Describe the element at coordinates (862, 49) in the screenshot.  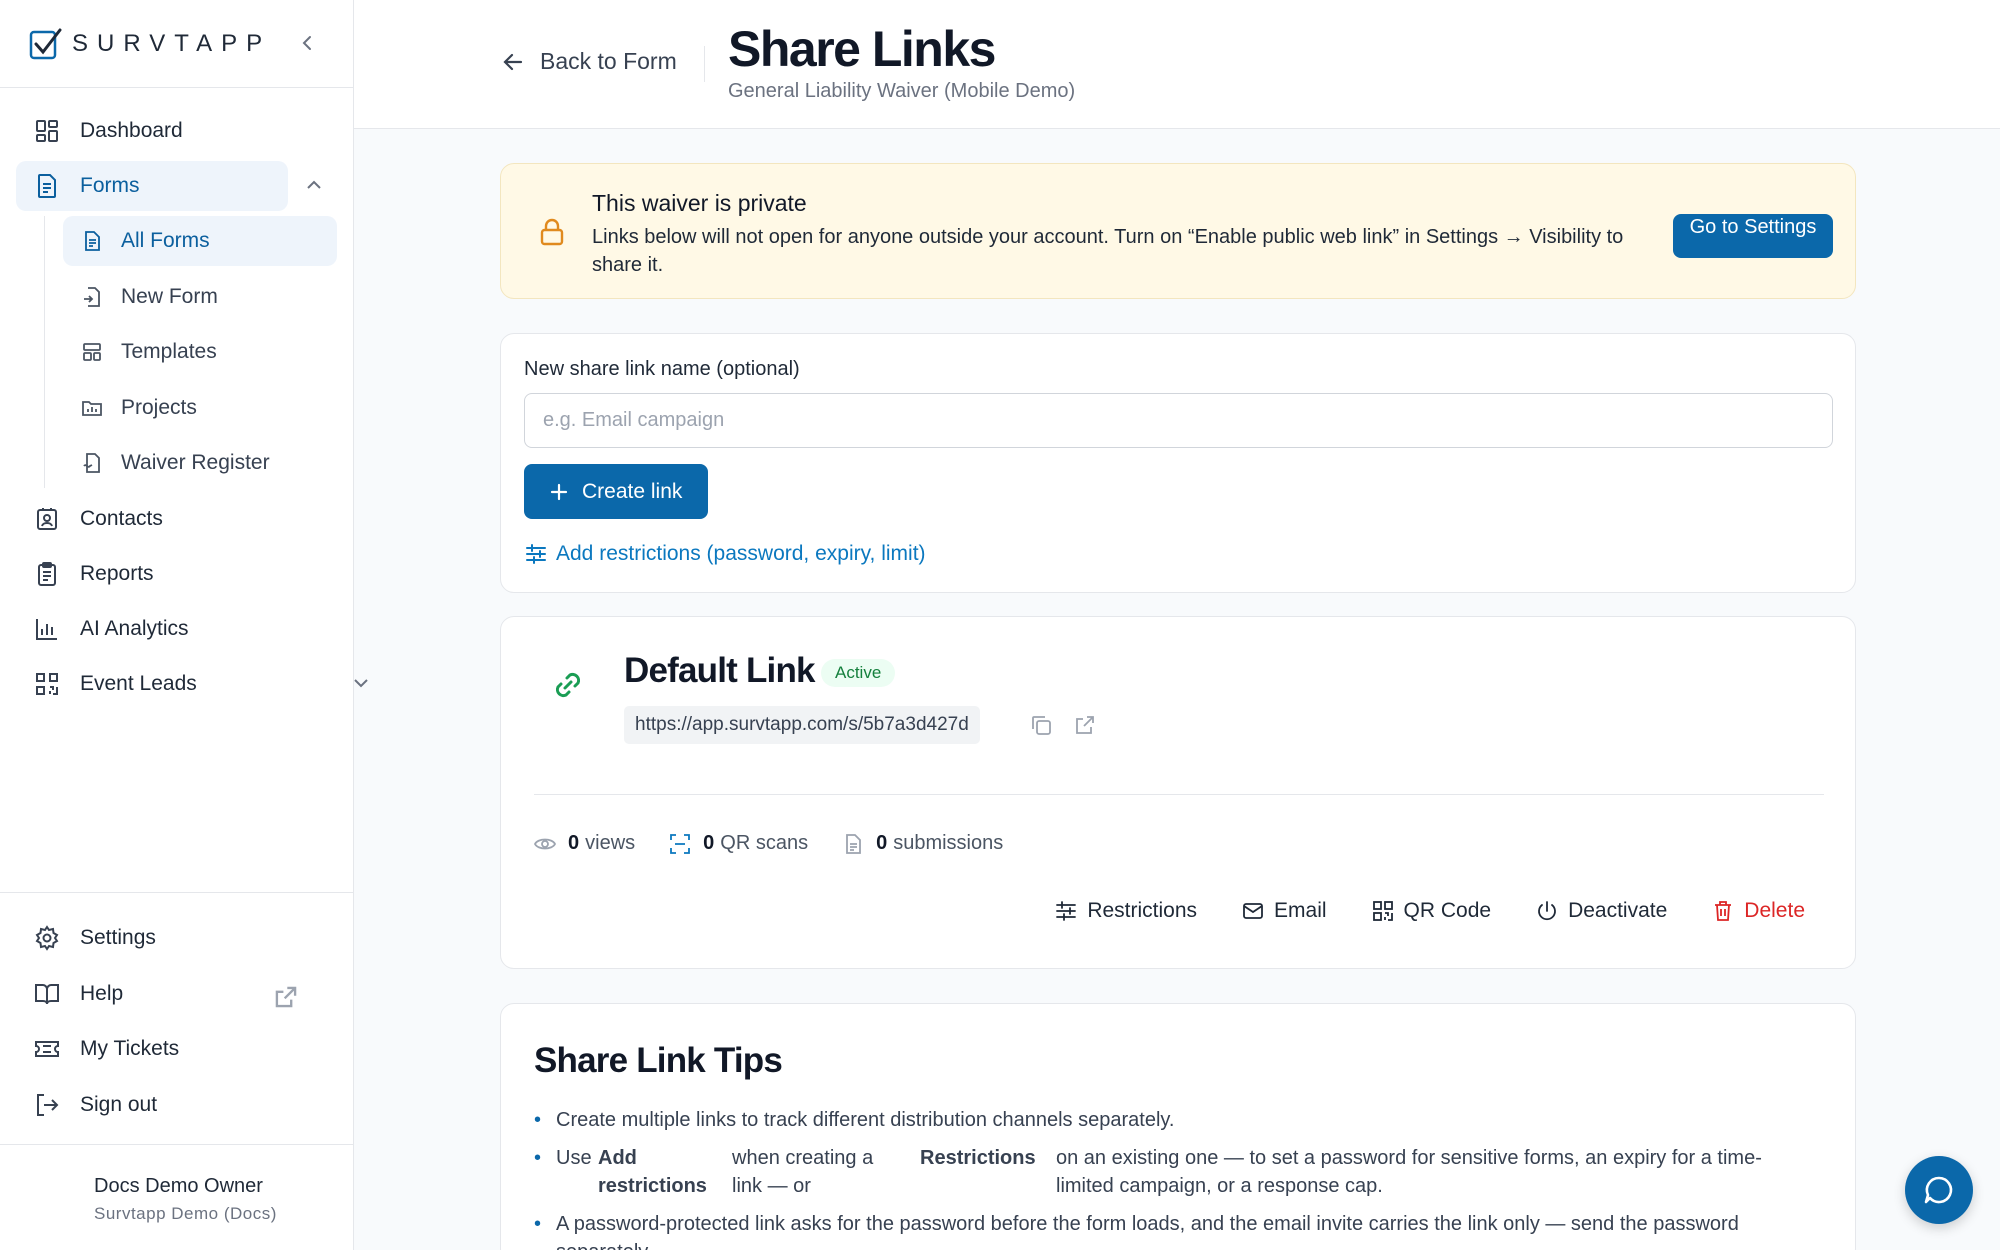
I see `page-title: Share Links` at that location.